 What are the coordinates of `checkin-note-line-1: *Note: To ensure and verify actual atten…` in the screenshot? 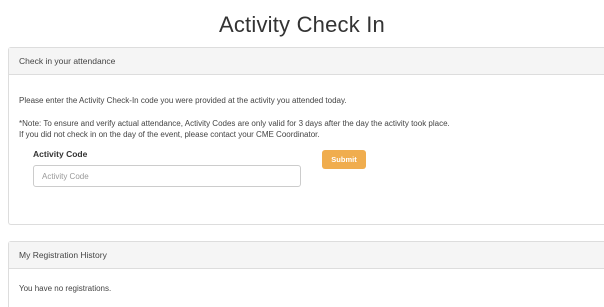 It's located at (234, 123).